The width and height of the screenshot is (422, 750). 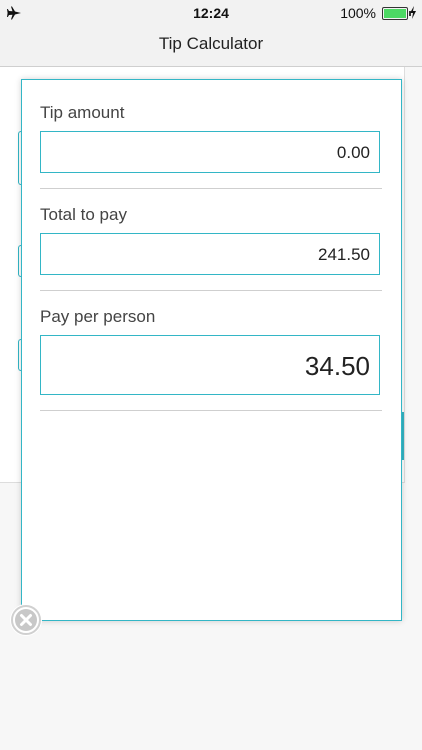 I want to click on close-button, so click(x=26, y=620).